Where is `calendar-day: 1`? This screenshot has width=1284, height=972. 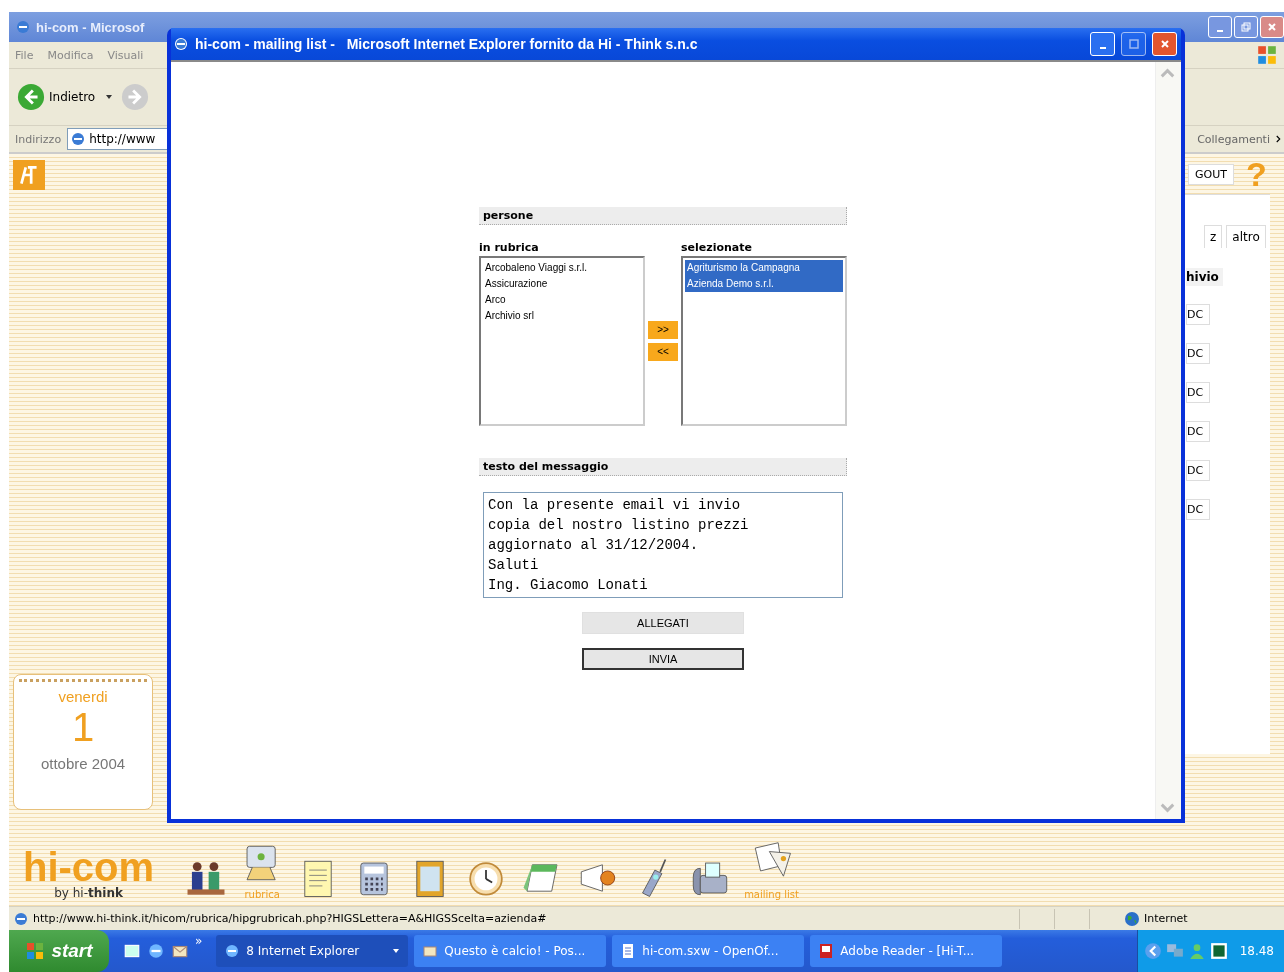 calendar-day: 1 is located at coordinates (83, 727).